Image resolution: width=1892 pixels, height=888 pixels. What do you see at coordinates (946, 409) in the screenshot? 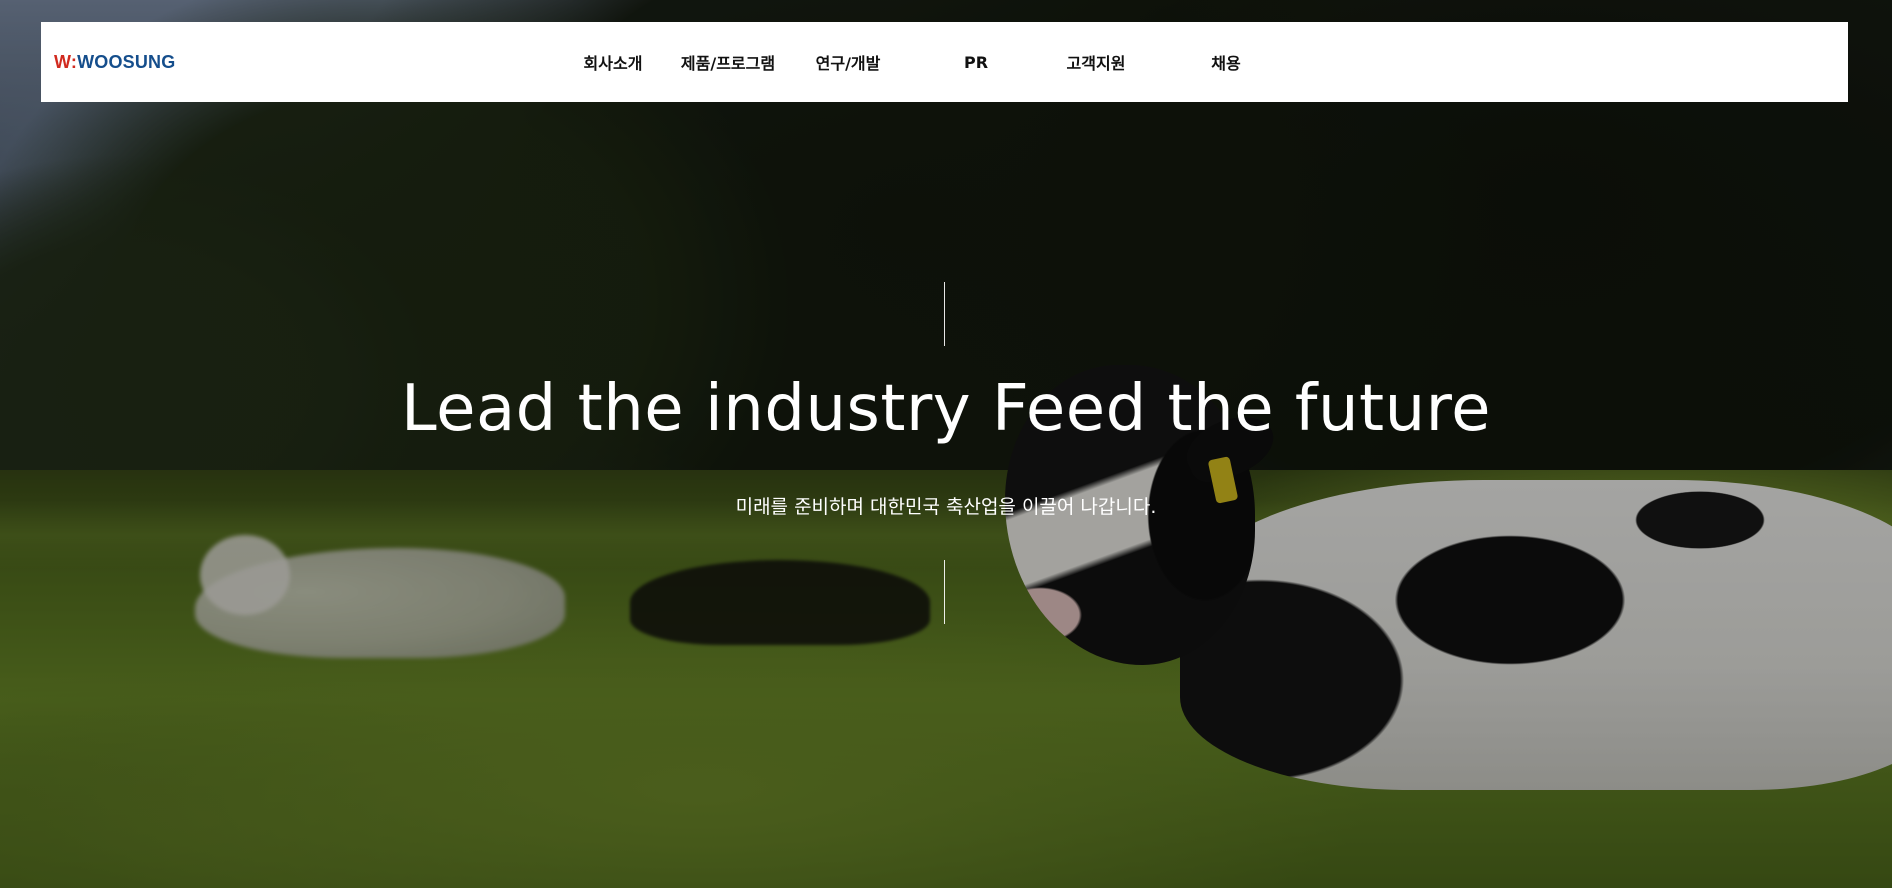
I see `hero-title: Lead the industry Feed the future` at bounding box center [946, 409].